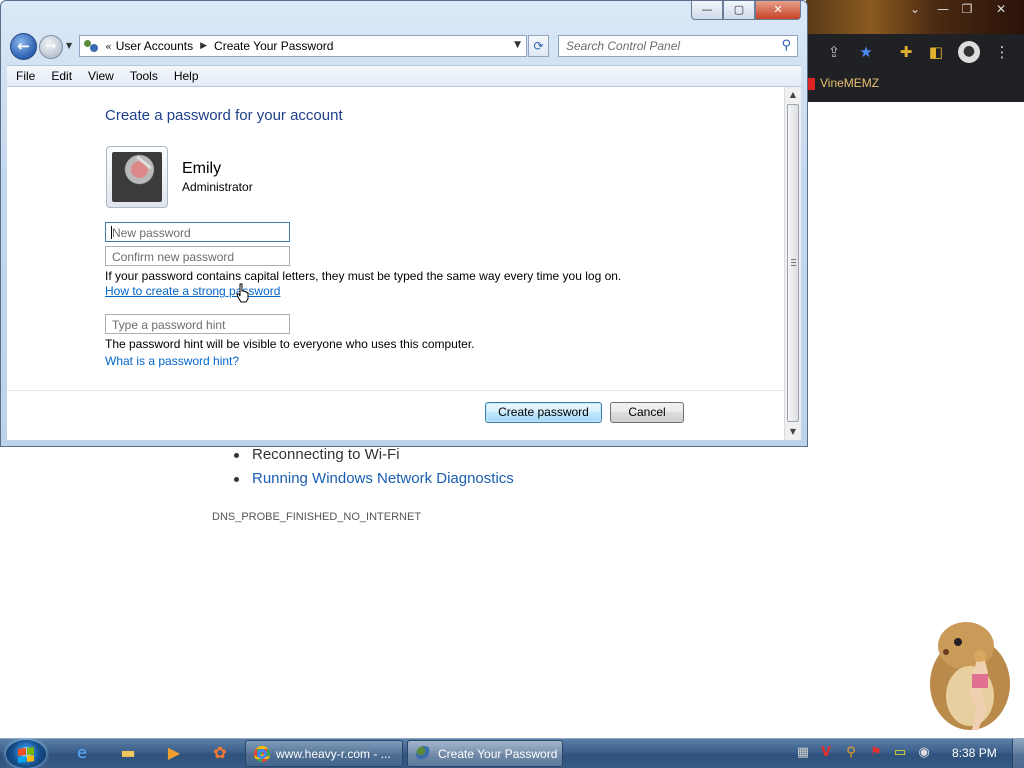  I want to click on sidepanel-icon: ◧, so click(936, 52).